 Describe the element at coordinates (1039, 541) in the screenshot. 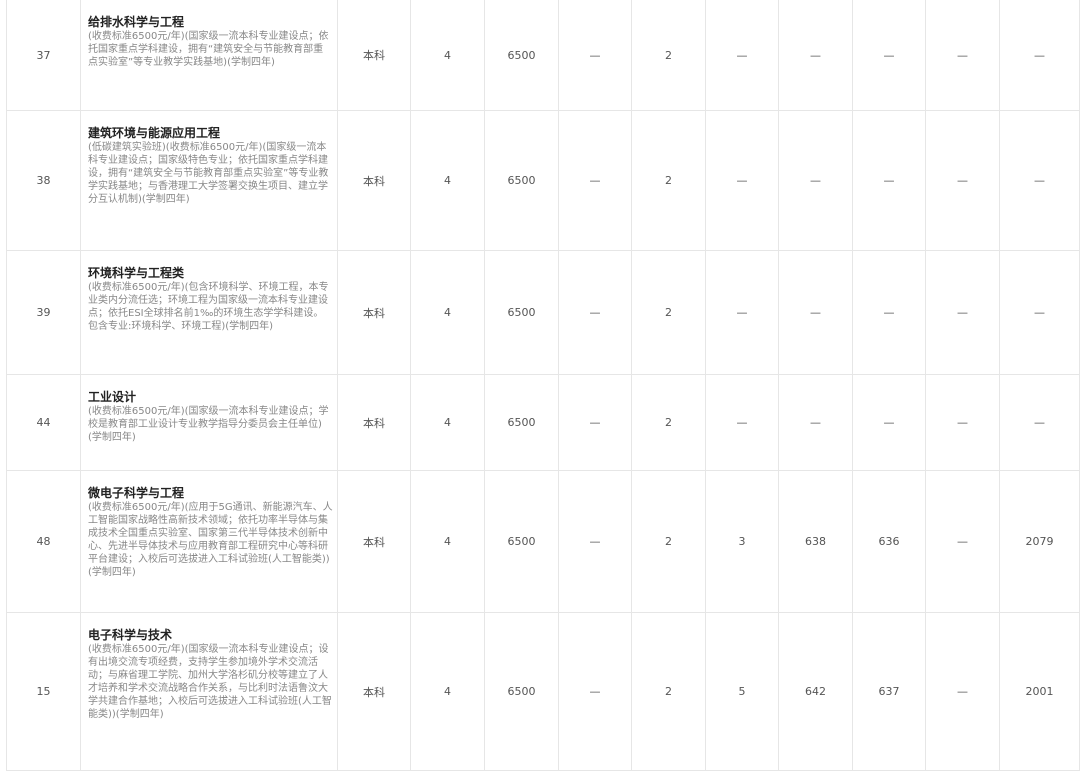

I see `col-7-value: 2079` at that location.